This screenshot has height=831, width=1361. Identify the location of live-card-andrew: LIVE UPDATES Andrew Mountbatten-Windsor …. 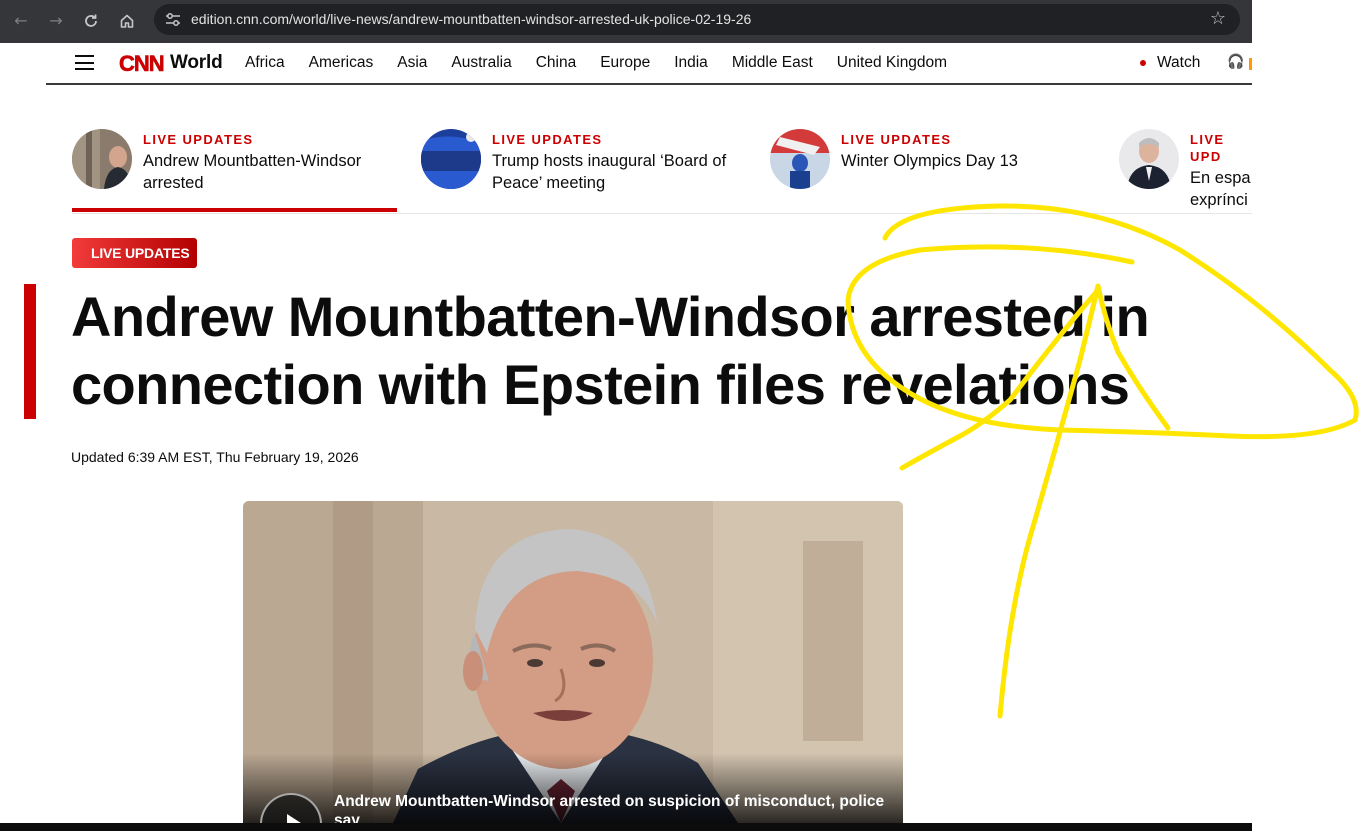
(232, 161).